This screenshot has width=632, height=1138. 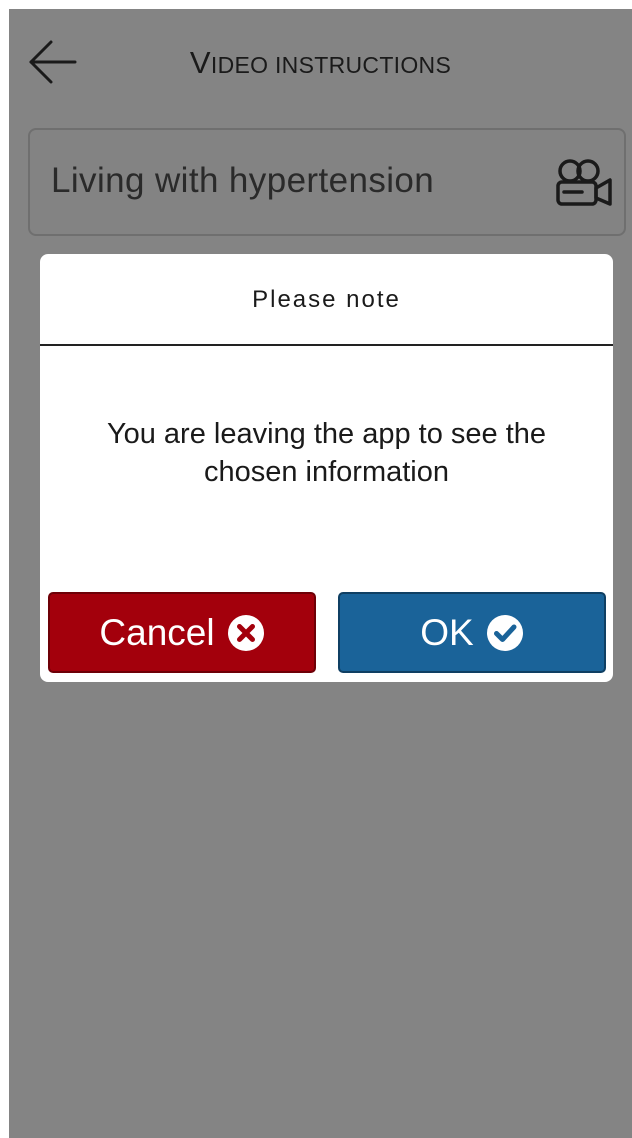 What do you see at coordinates (243, 180) in the screenshot?
I see `video-item-label: Living with hypertension` at bounding box center [243, 180].